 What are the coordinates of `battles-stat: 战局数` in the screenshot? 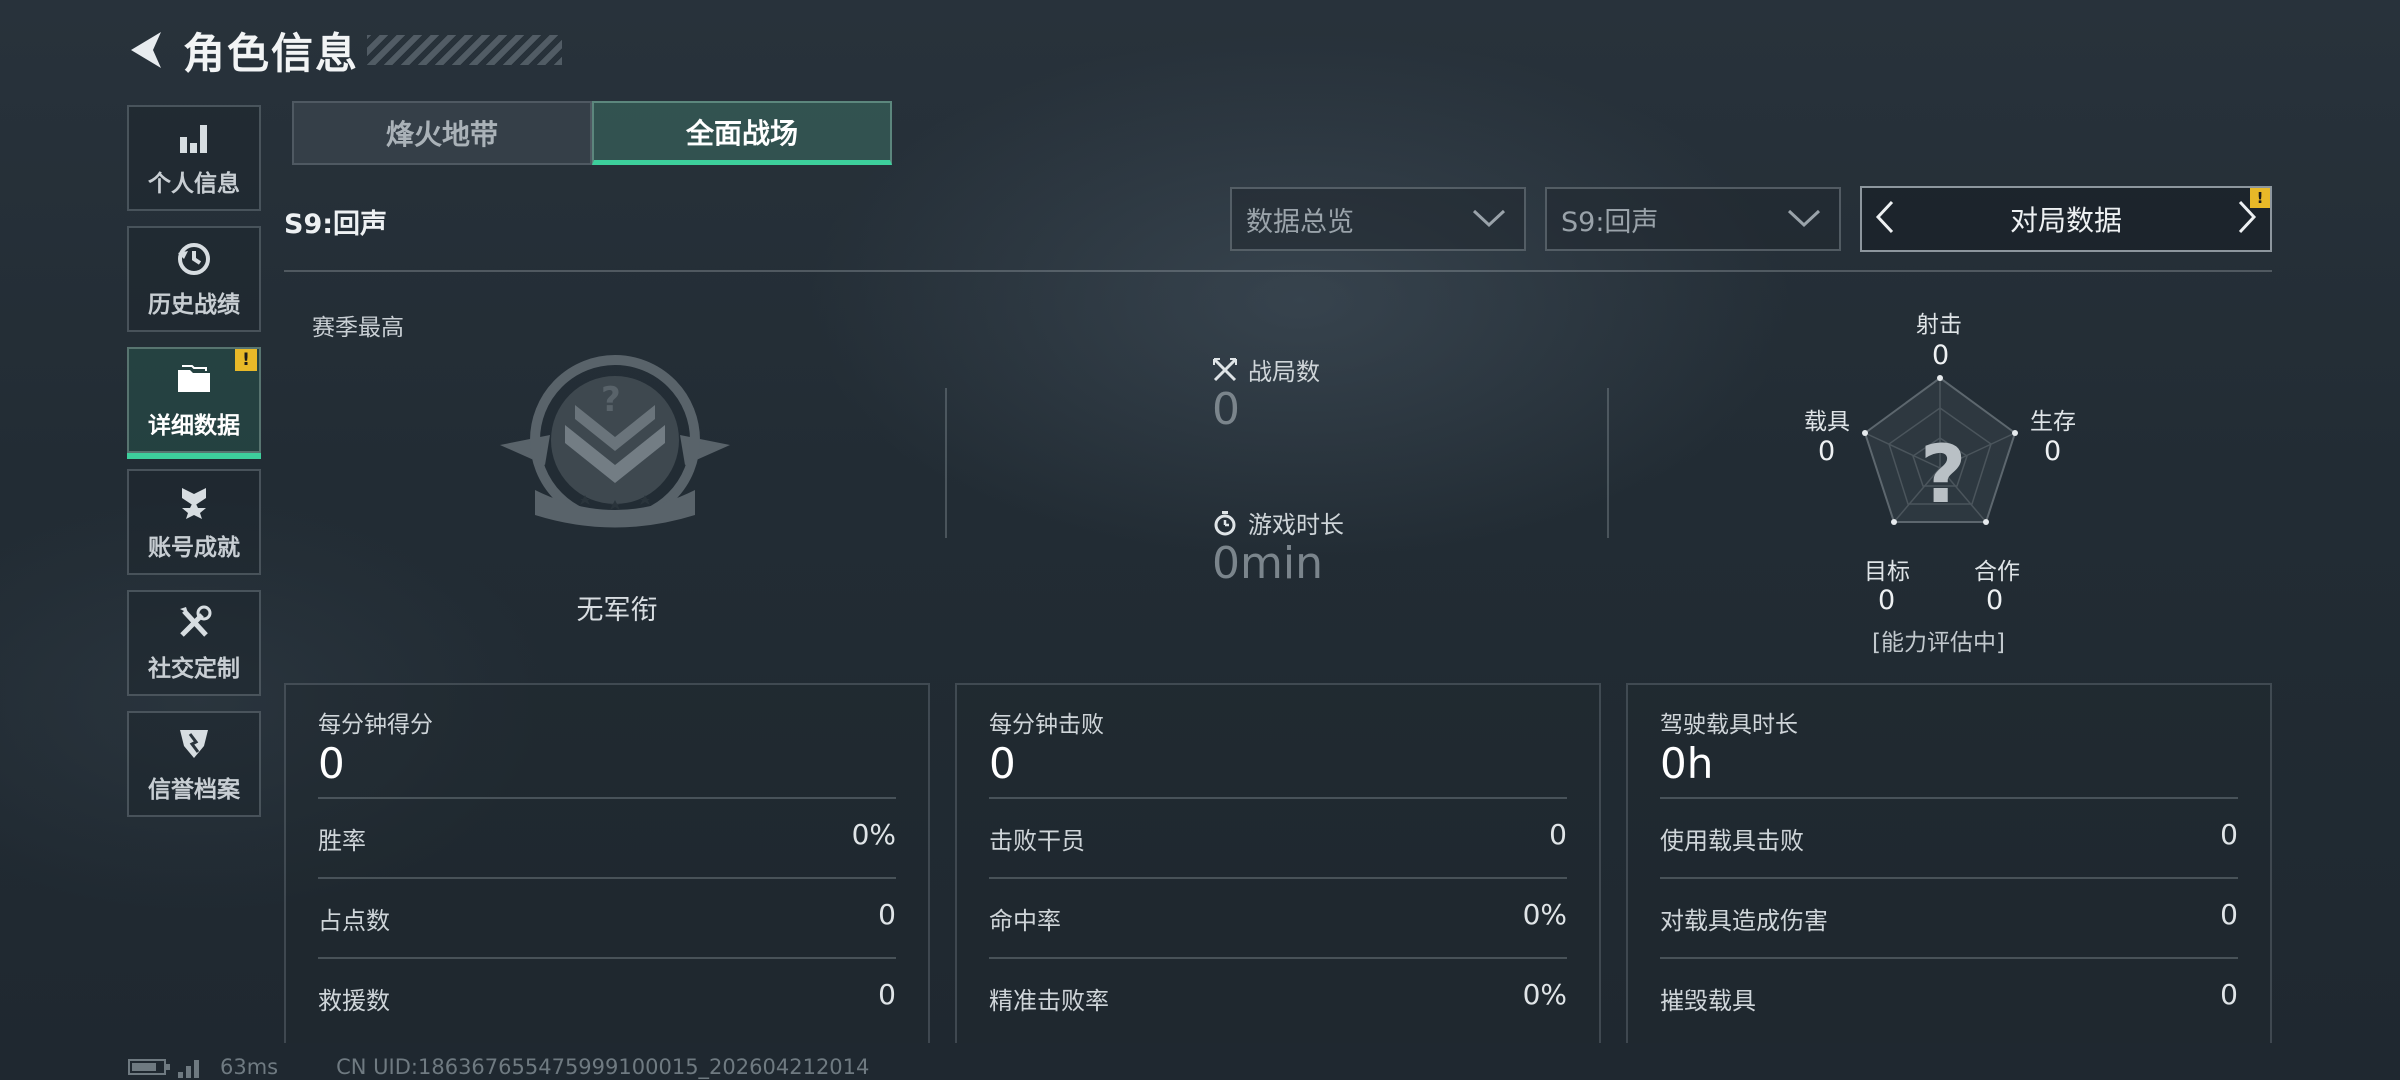 It's located at (1266, 369).